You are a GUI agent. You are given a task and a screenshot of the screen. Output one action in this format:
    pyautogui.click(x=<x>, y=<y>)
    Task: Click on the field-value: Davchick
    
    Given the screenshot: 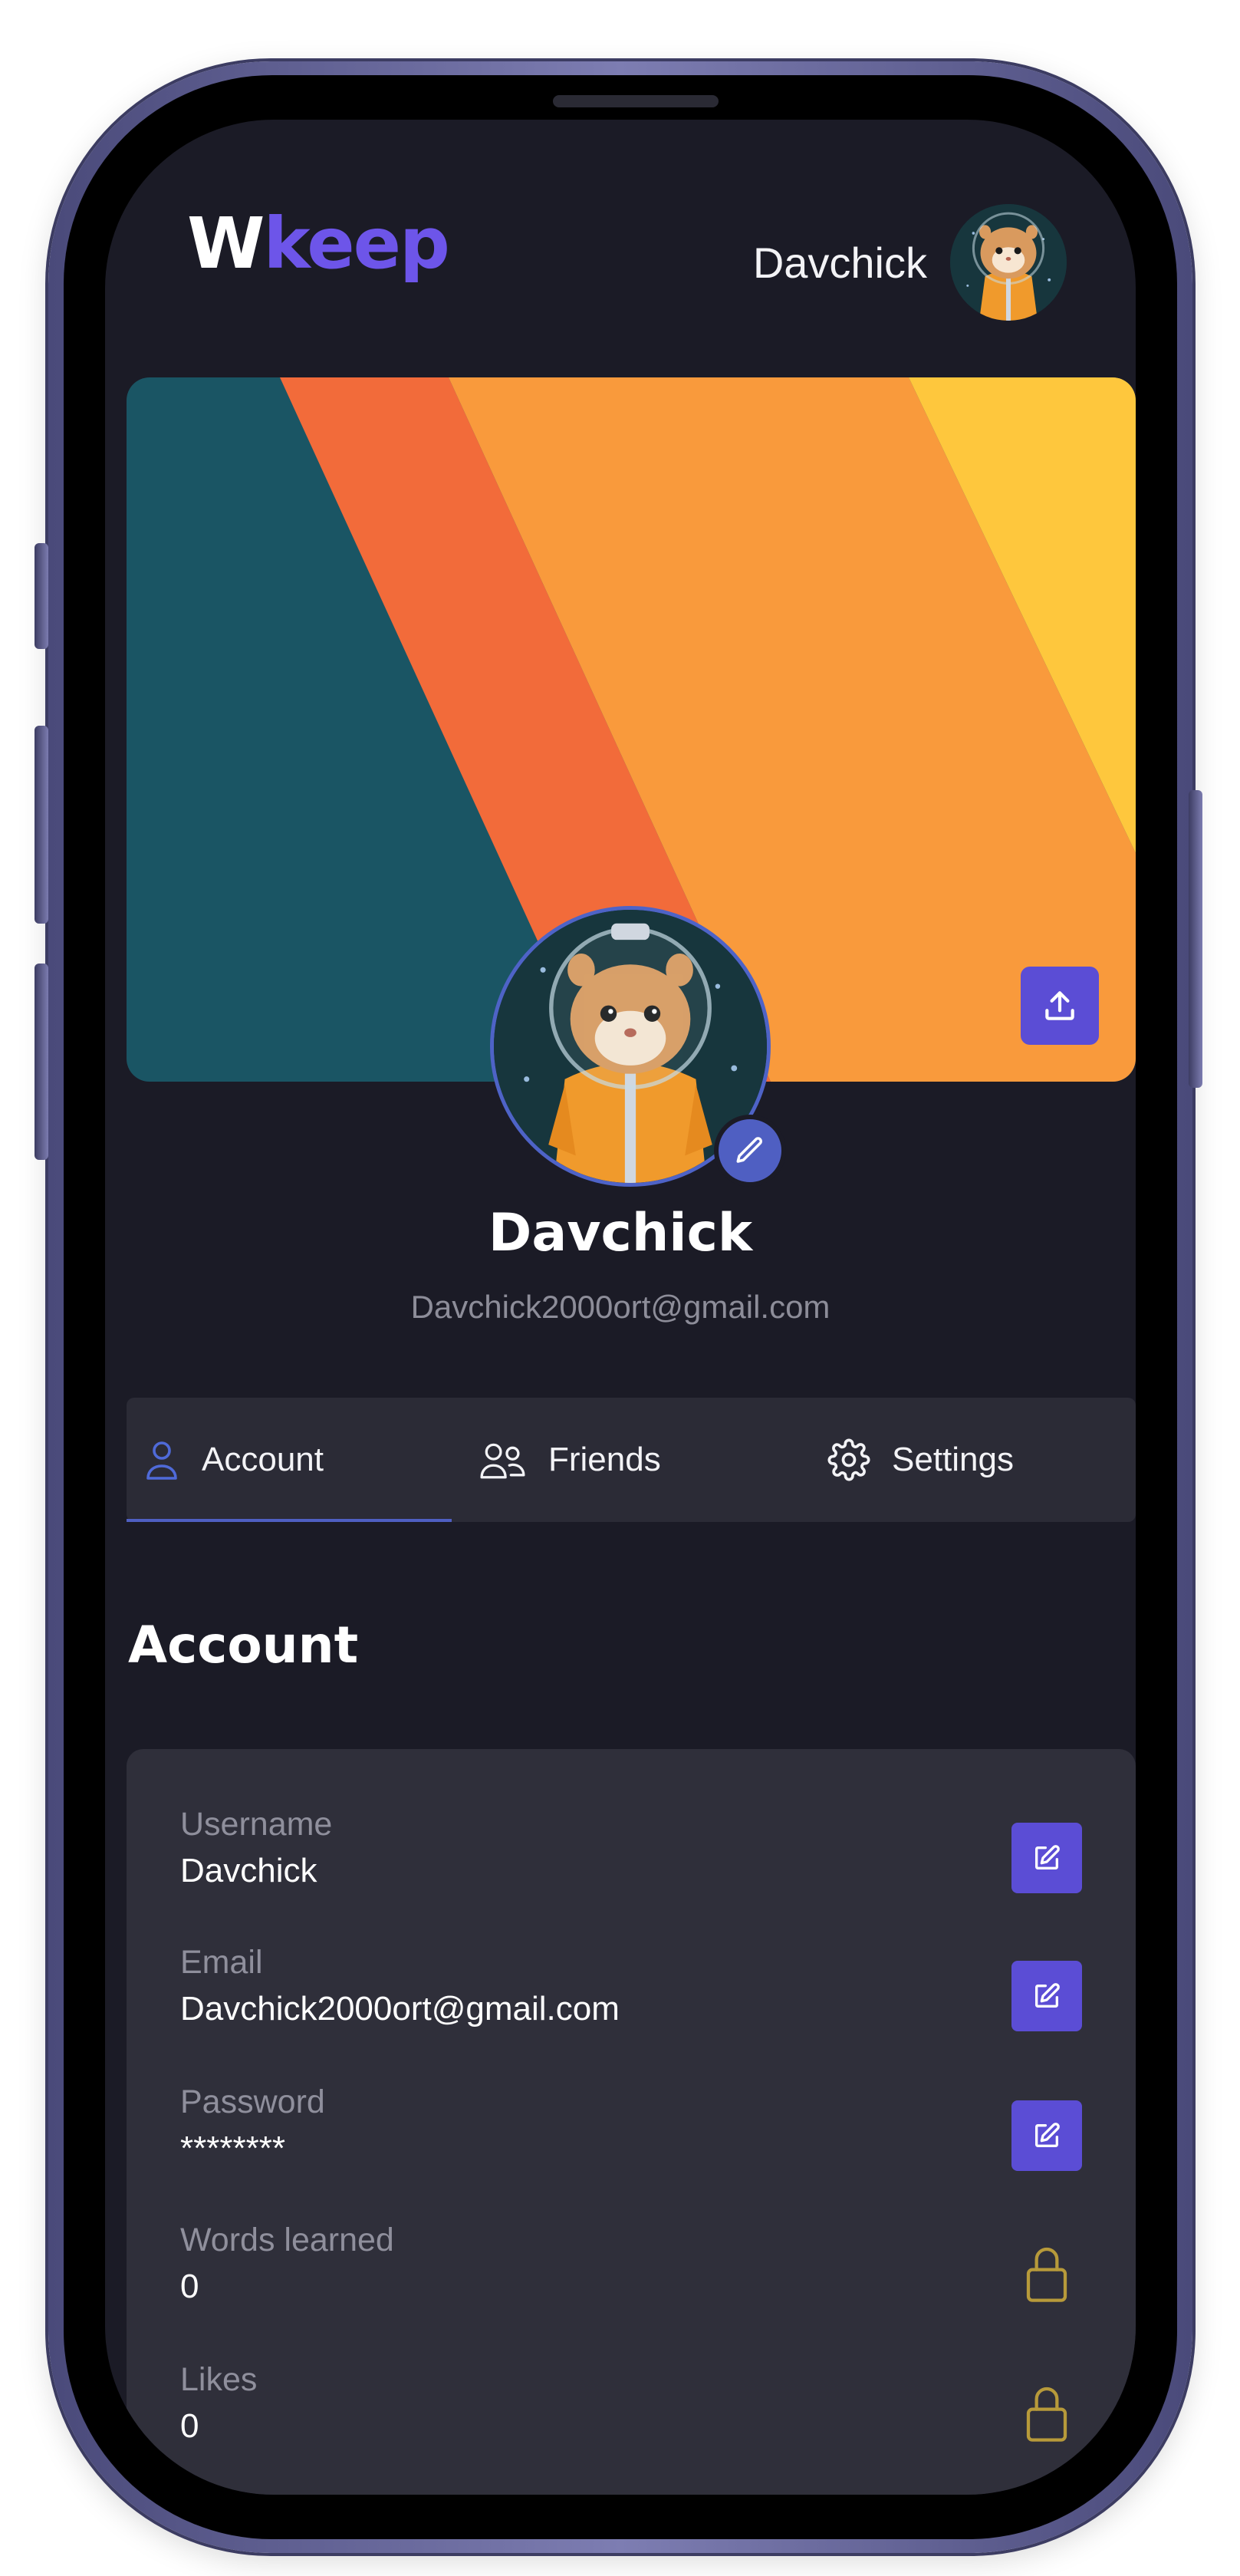 What is the action you would take?
    pyautogui.click(x=249, y=1870)
    